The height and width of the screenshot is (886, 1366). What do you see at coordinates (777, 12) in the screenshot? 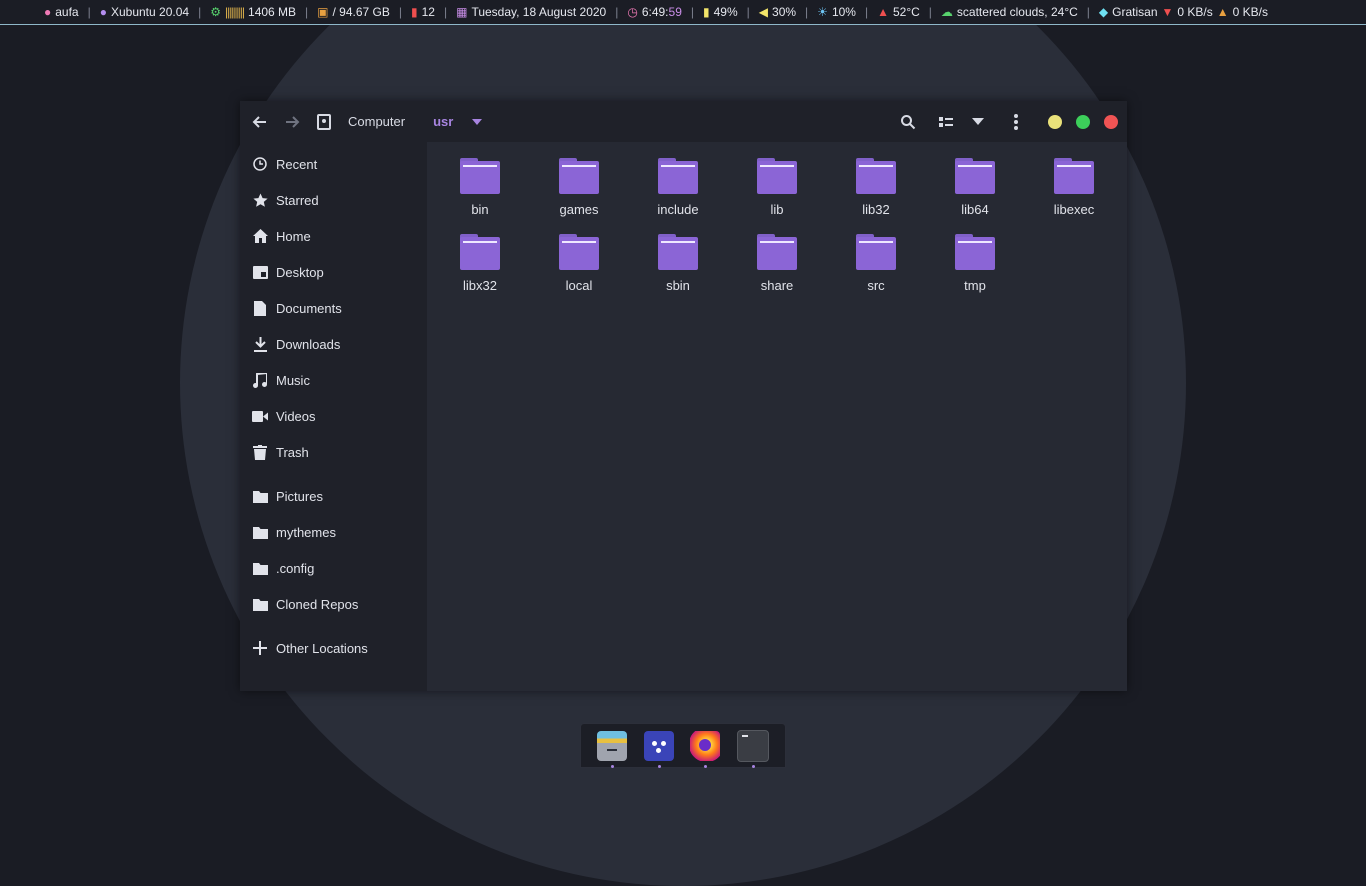
I see `volume-indicator: ◀ 30%` at bounding box center [777, 12].